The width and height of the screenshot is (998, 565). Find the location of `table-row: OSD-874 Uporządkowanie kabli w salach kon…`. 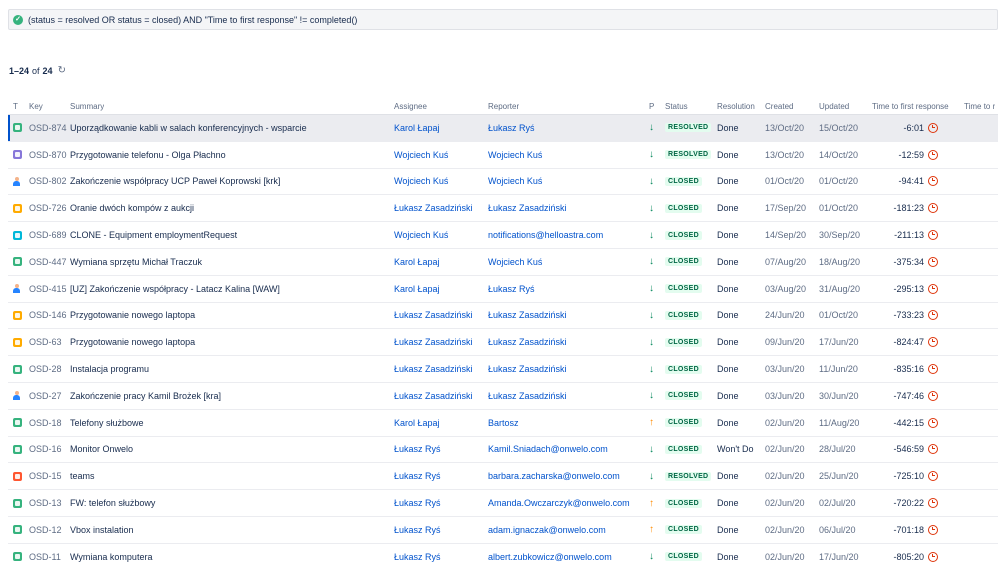

table-row: OSD-874 Uporządkowanie kabli w salach kon… is located at coordinates (503, 128).